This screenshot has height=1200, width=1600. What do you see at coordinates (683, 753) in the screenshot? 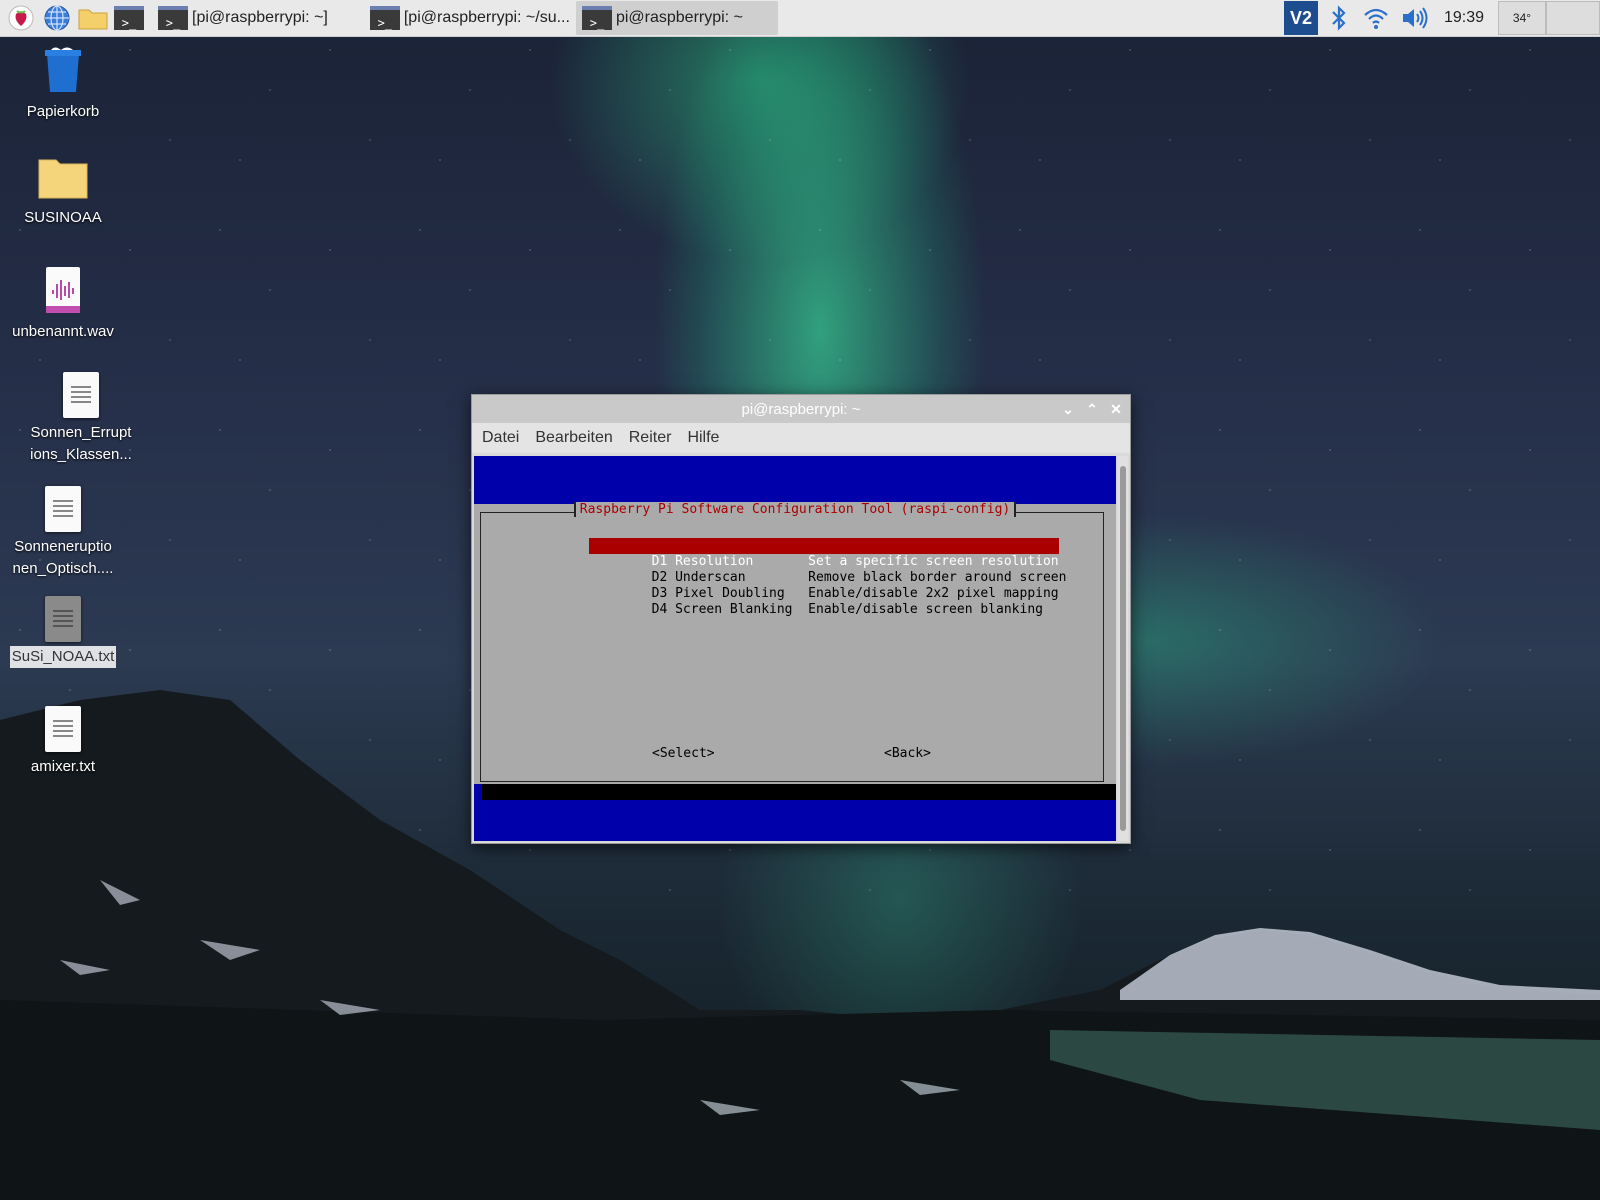
I see `select-button: <Select>` at bounding box center [683, 753].